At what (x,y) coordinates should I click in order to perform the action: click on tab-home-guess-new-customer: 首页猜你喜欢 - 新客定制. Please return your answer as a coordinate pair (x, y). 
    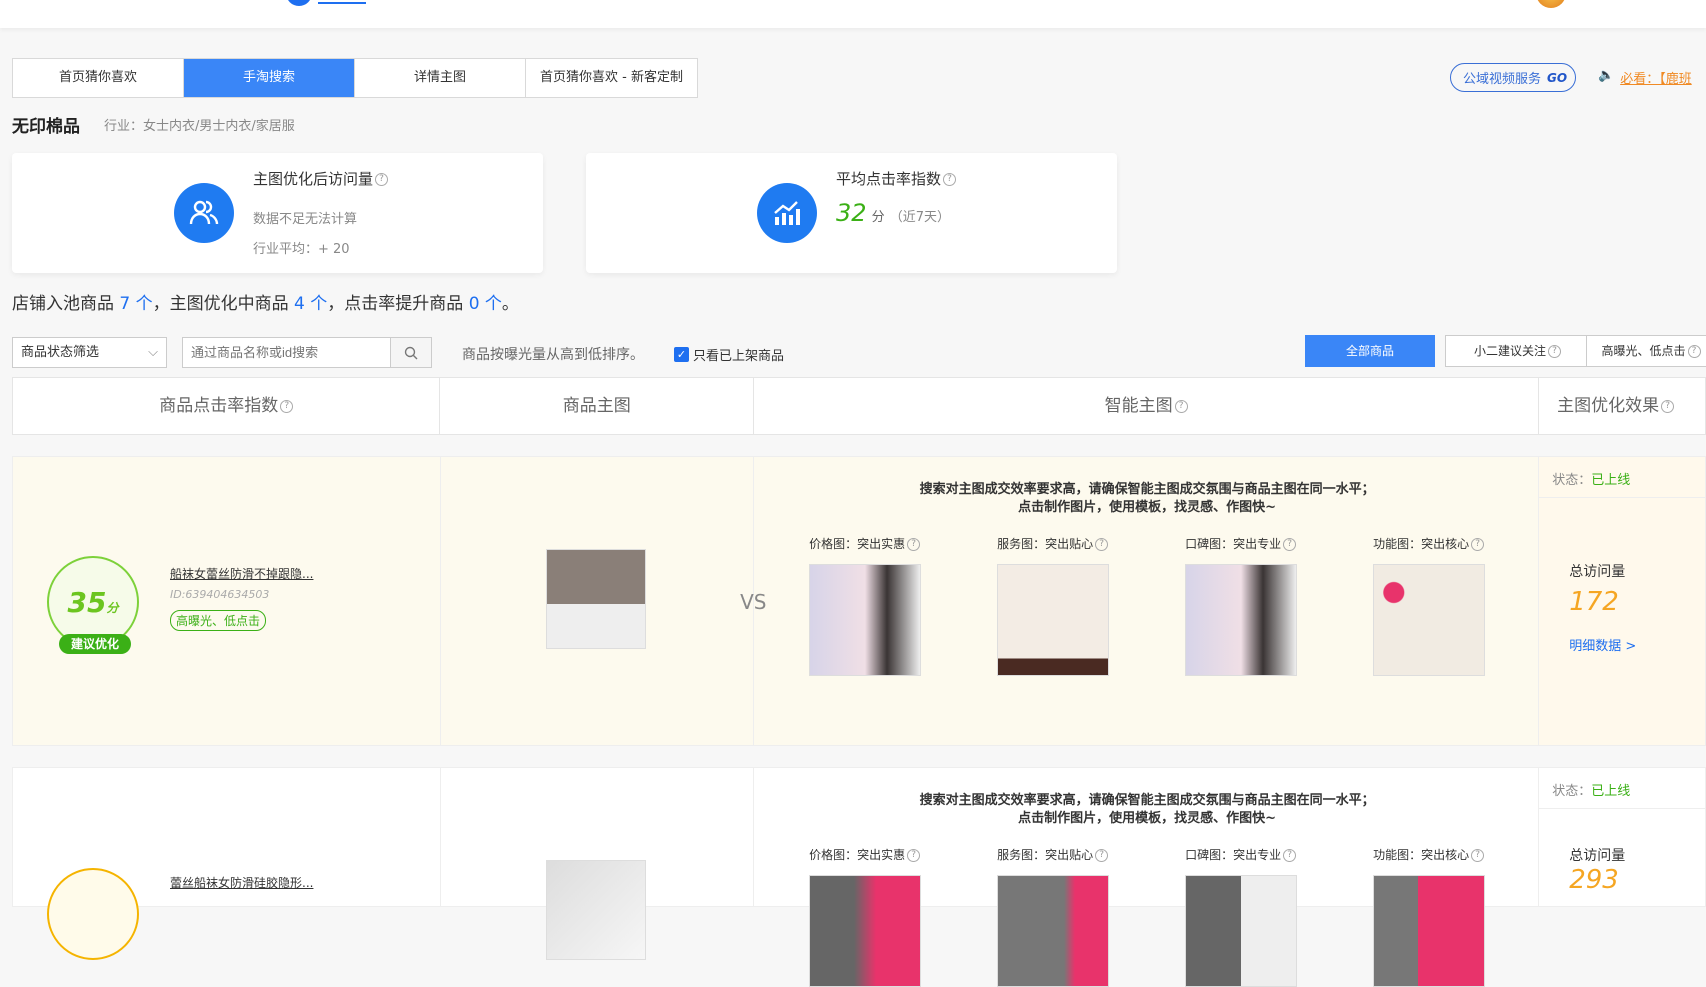
    Looking at the image, I should click on (611, 78).